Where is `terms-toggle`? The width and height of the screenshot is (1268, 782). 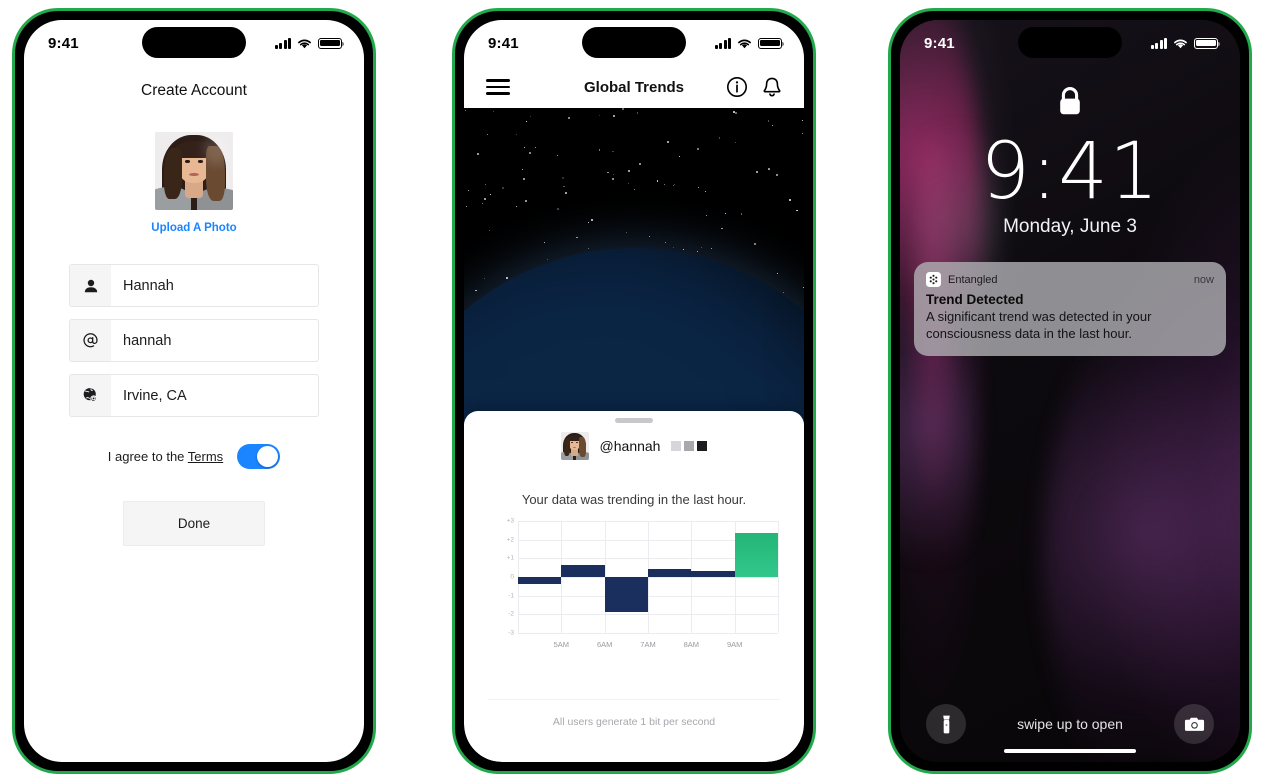
terms-toggle is located at coordinates (259, 456).